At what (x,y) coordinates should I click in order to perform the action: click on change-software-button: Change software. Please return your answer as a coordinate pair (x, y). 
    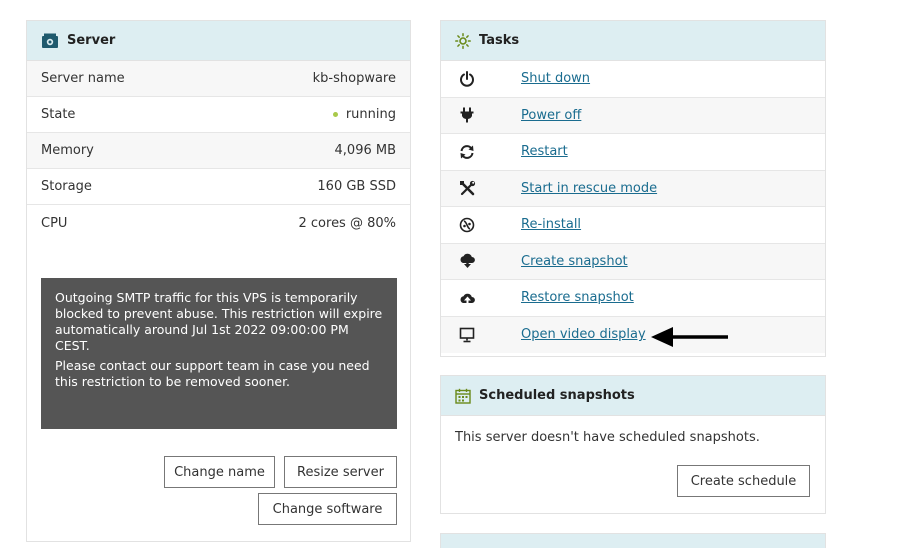
    Looking at the image, I should click on (327, 509).